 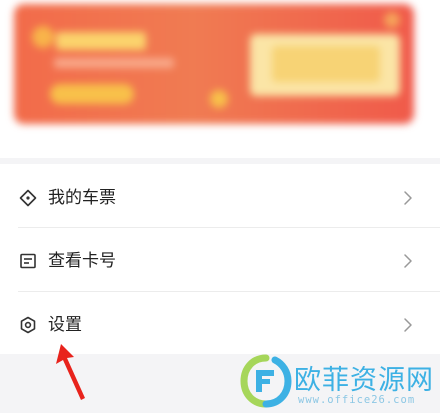 What do you see at coordinates (364, 380) in the screenshot?
I see `watermark-name: 欧菲资源网` at bounding box center [364, 380].